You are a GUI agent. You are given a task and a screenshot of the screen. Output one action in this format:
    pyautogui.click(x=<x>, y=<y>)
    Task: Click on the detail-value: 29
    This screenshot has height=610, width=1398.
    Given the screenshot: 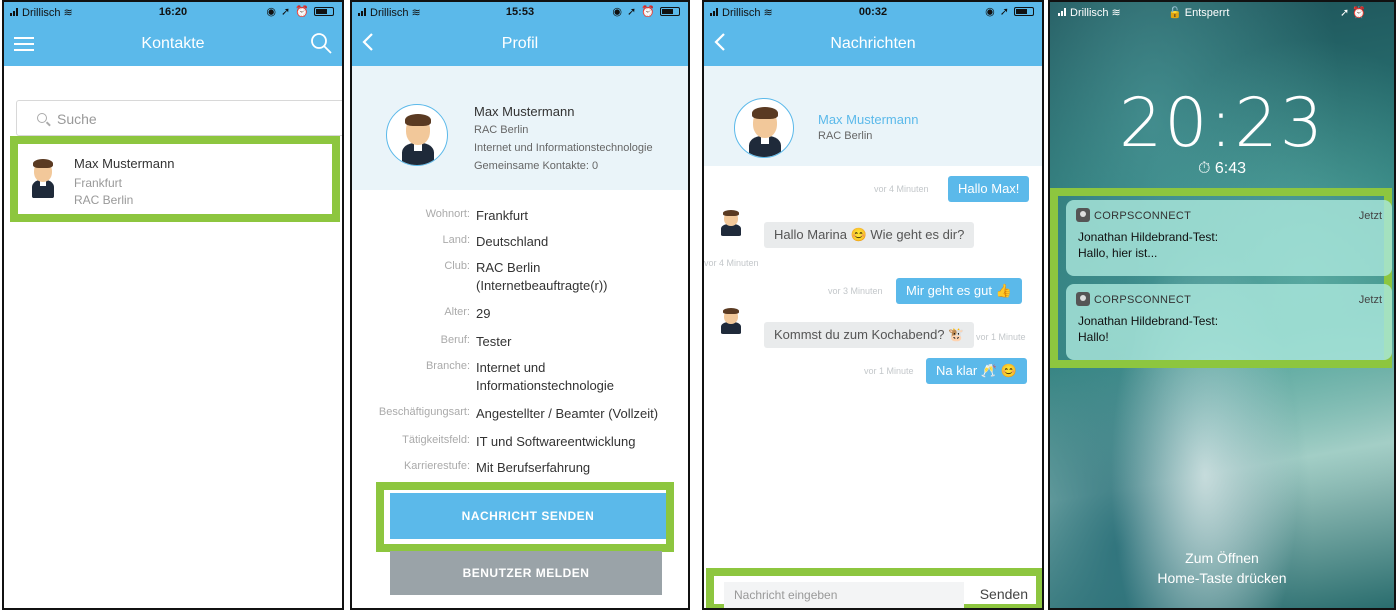 What is the action you would take?
    pyautogui.click(x=483, y=313)
    